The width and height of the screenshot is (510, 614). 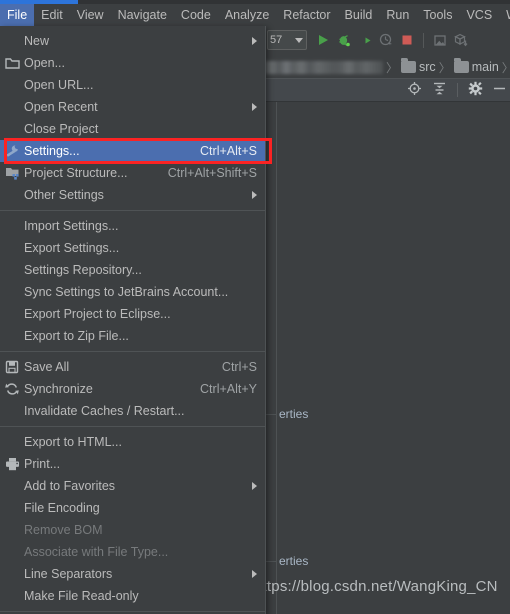 I want to click on menu-item-shortcut: Ctrl+S, so click(x=239, y=367).